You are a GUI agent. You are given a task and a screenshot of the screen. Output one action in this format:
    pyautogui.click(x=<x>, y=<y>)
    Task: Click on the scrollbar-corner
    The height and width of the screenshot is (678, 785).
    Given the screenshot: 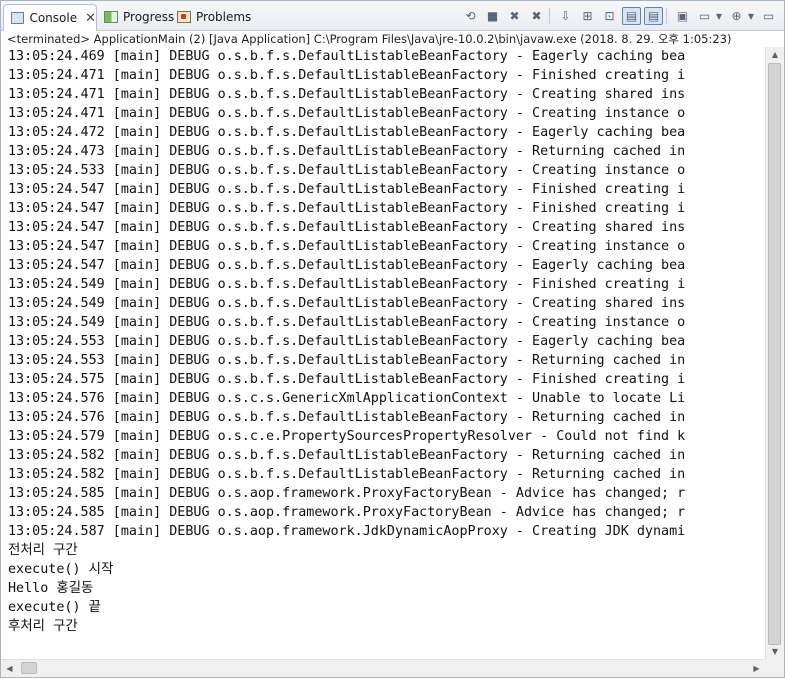 What is the action you would take?
    pyautogui.click(x=774, y=668)
    